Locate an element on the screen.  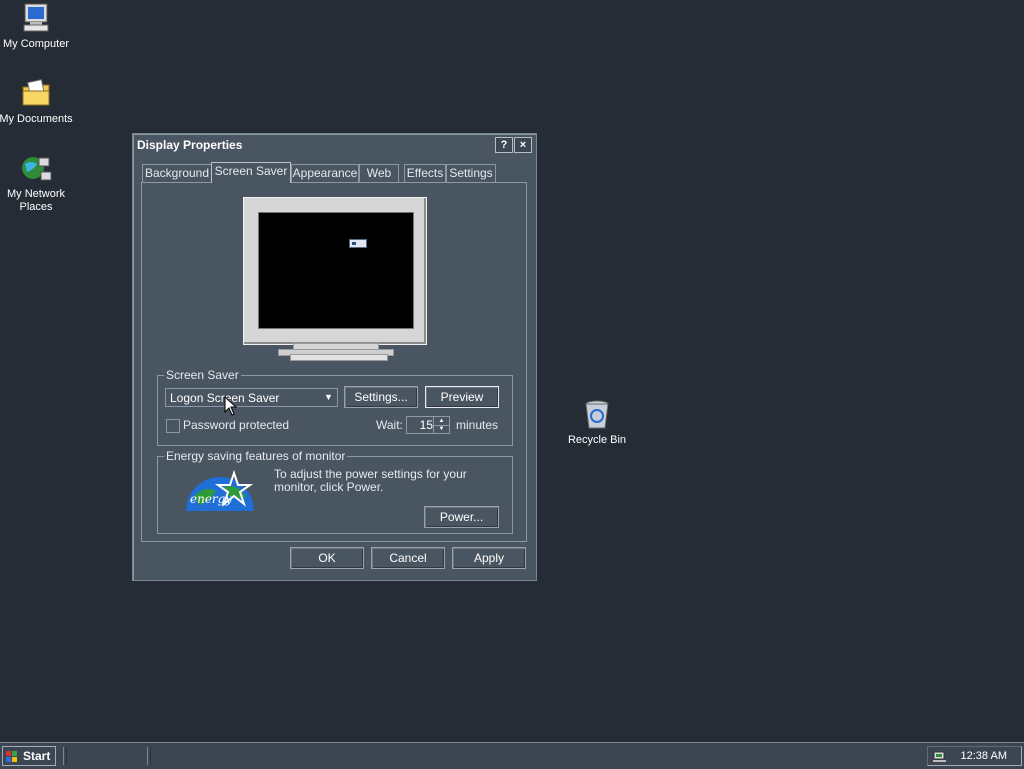
desktop-icon-label: My Documents is located at coordinates (36, 119).